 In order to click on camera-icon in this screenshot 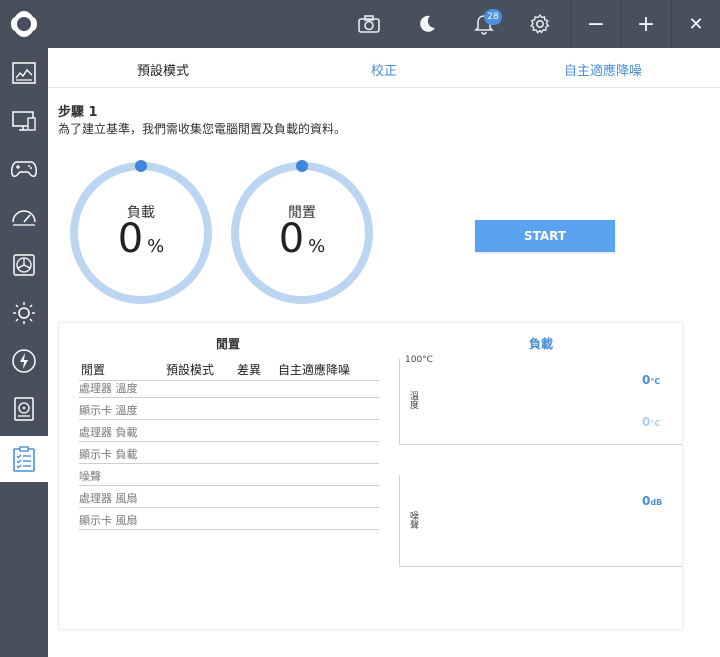, I will do `click(369, 24)`.